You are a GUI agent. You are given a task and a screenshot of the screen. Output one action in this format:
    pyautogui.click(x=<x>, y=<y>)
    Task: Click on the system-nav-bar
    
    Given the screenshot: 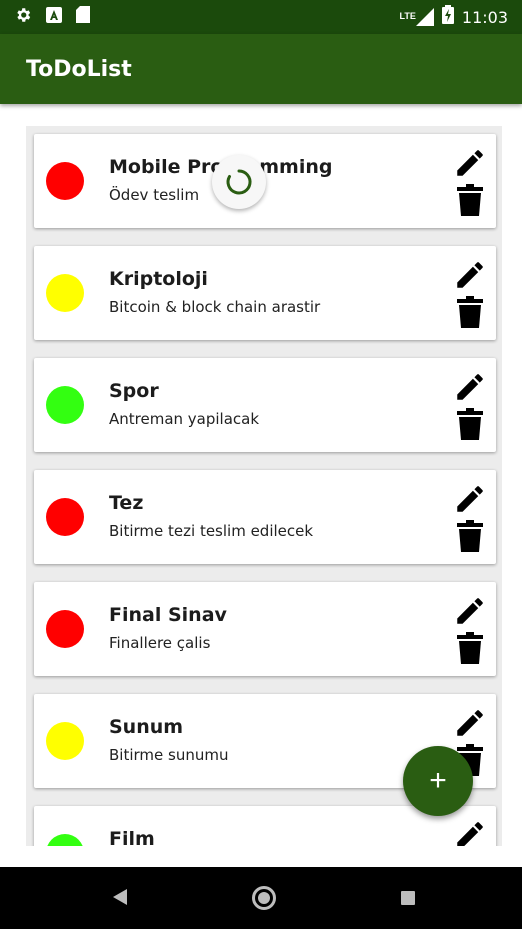 What is the action you would take?
    pyautogui.click(x=261, y=898)
    